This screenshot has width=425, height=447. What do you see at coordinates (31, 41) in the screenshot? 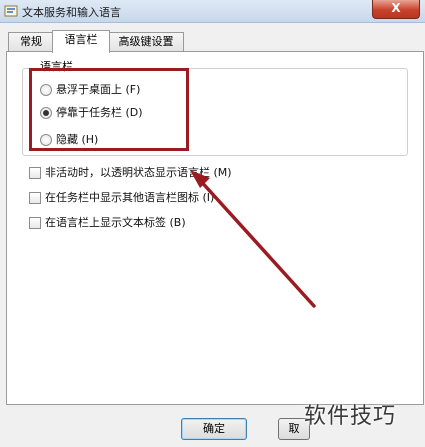
I see `tab-general: 常规` at bounding box center [31, 41].